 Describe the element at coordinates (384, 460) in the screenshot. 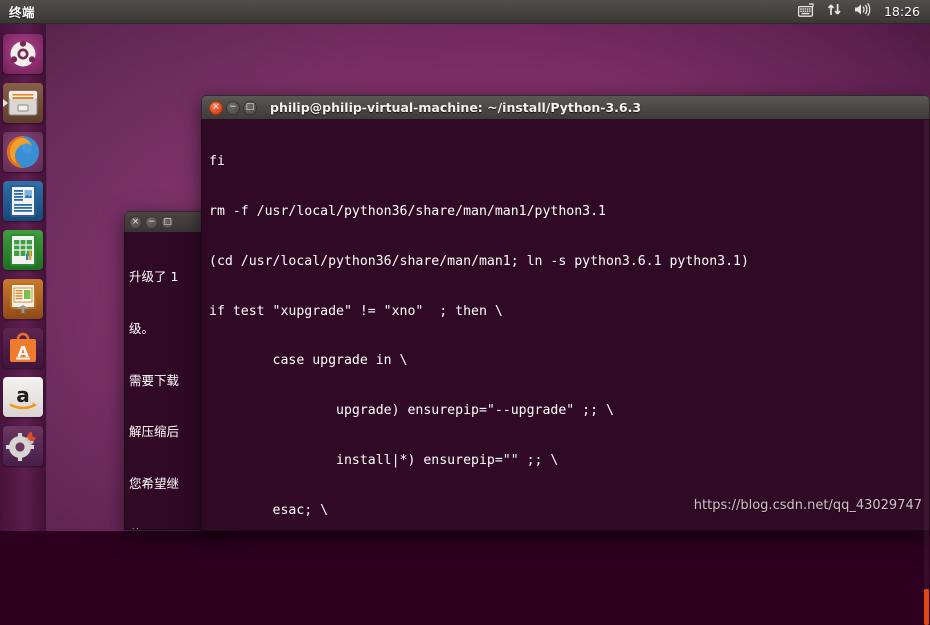

I see `terminal-line: install|*) ensurepip="" ;; \` at that location.